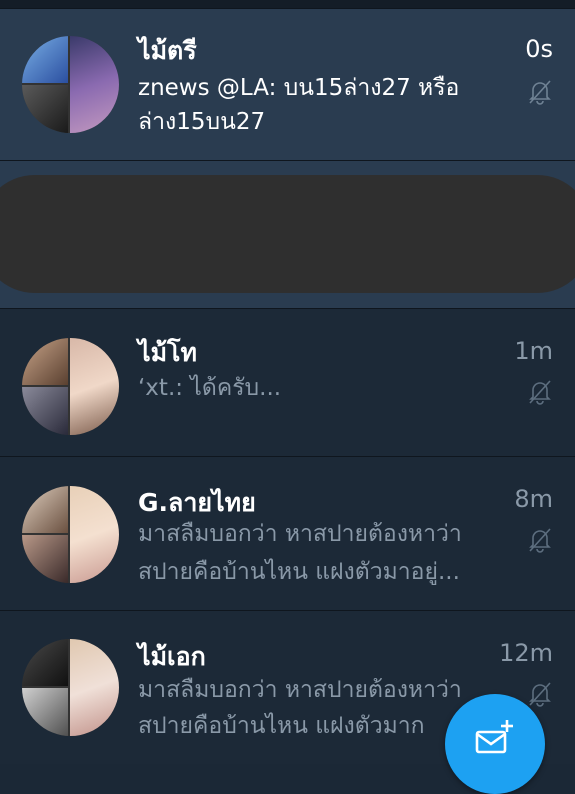  What do you see at coordinates (533, 499) in the screenshot?
I see `conversation-time: 8m` at bounding box center [533, 499].